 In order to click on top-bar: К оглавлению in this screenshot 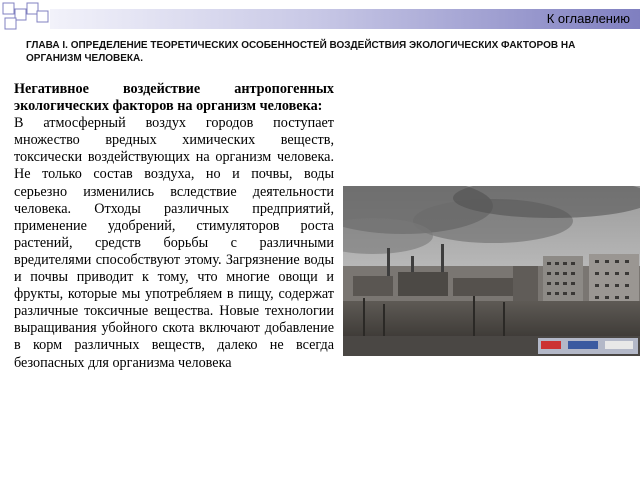, I will do `click(320, 17)`.